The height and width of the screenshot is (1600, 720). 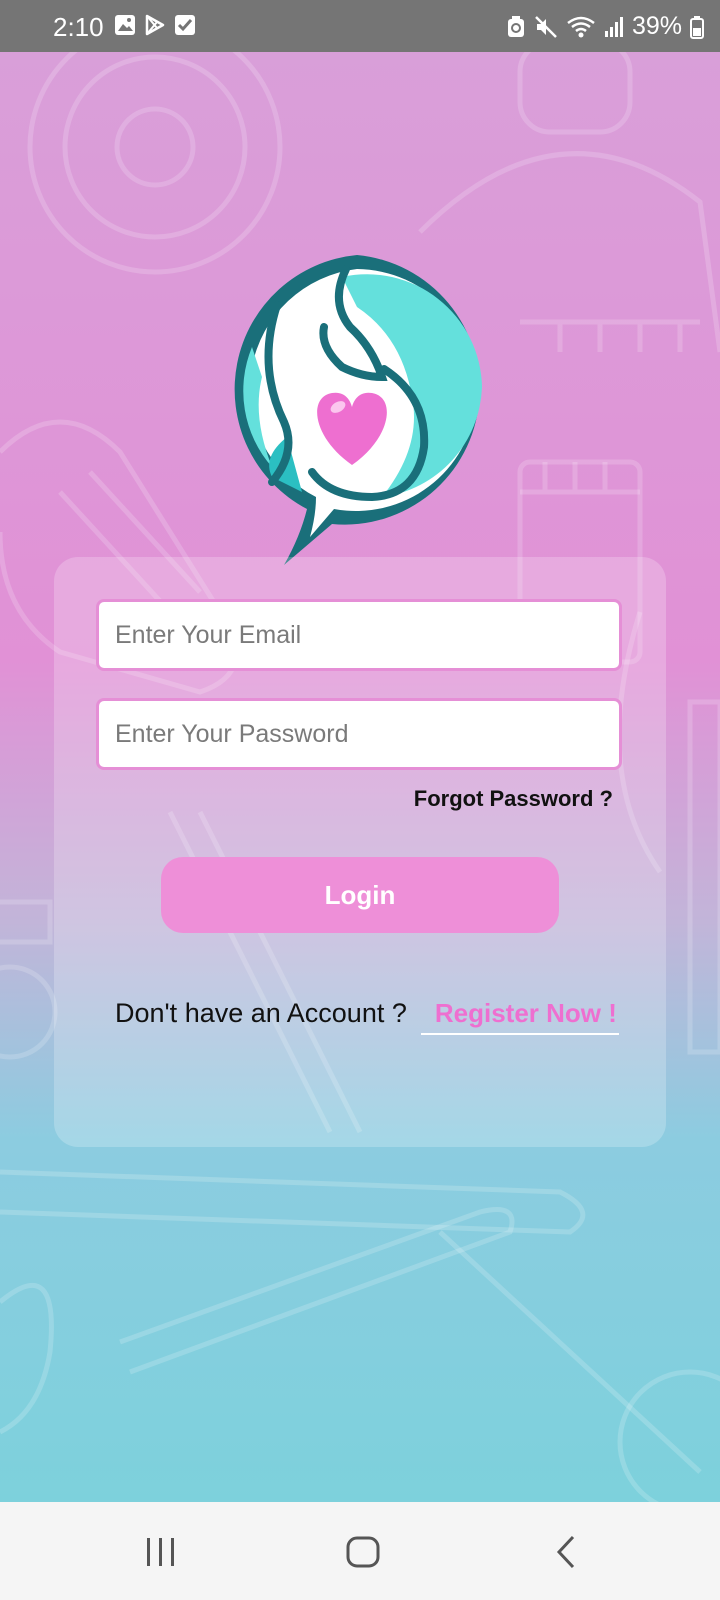 I want to click on login-button: Login, so click(x=360, y=895).